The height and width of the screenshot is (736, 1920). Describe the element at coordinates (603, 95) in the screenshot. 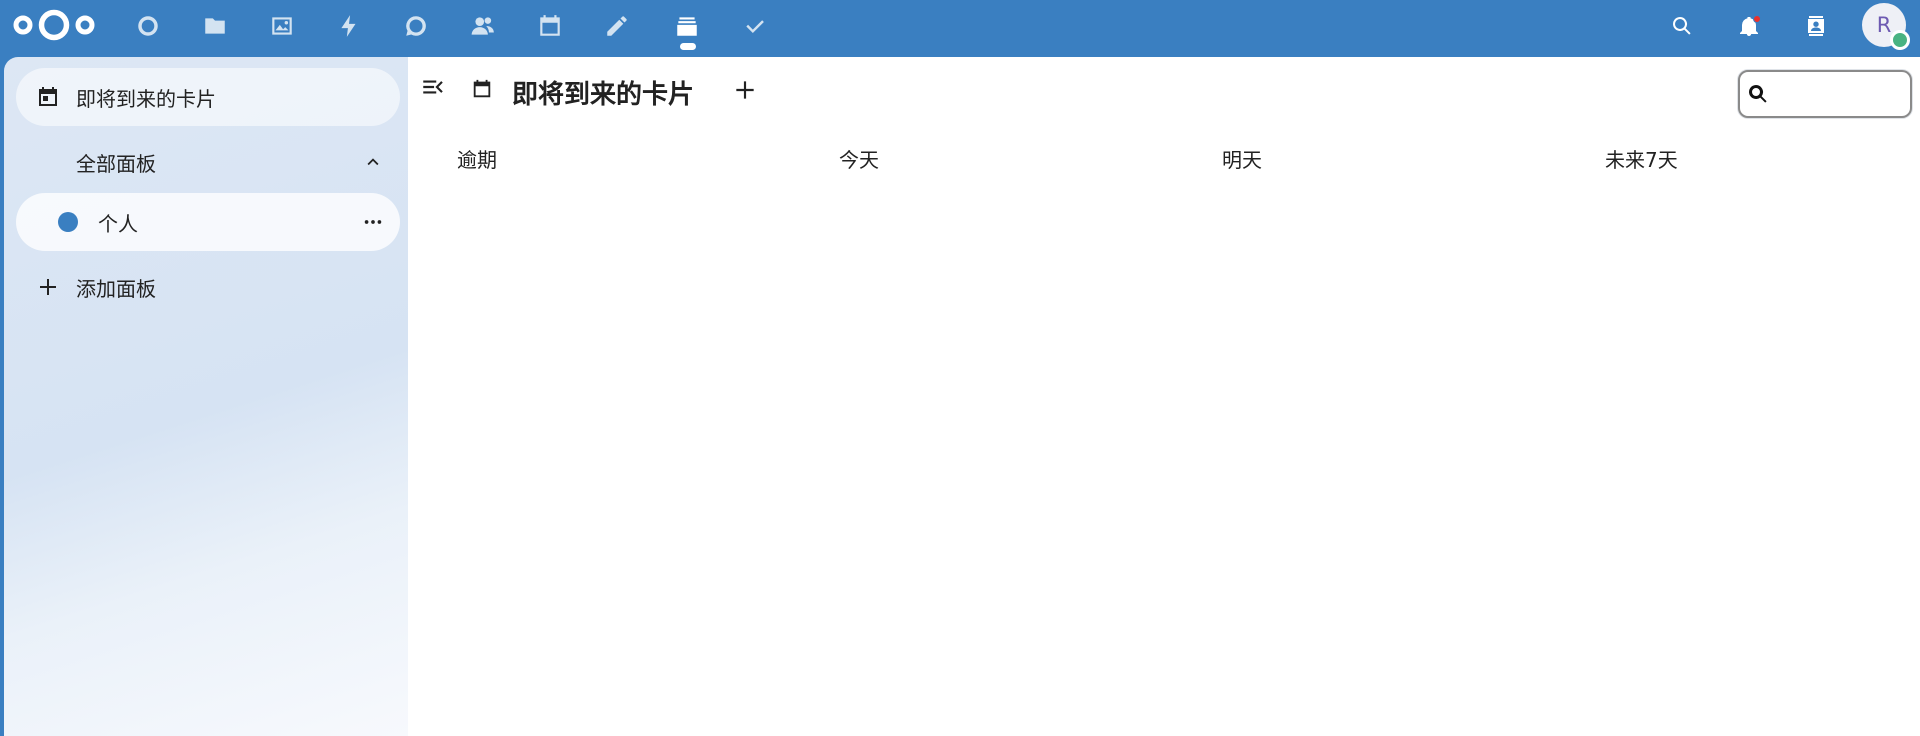

I see `page-title: 即将到来的卡片` at that location.